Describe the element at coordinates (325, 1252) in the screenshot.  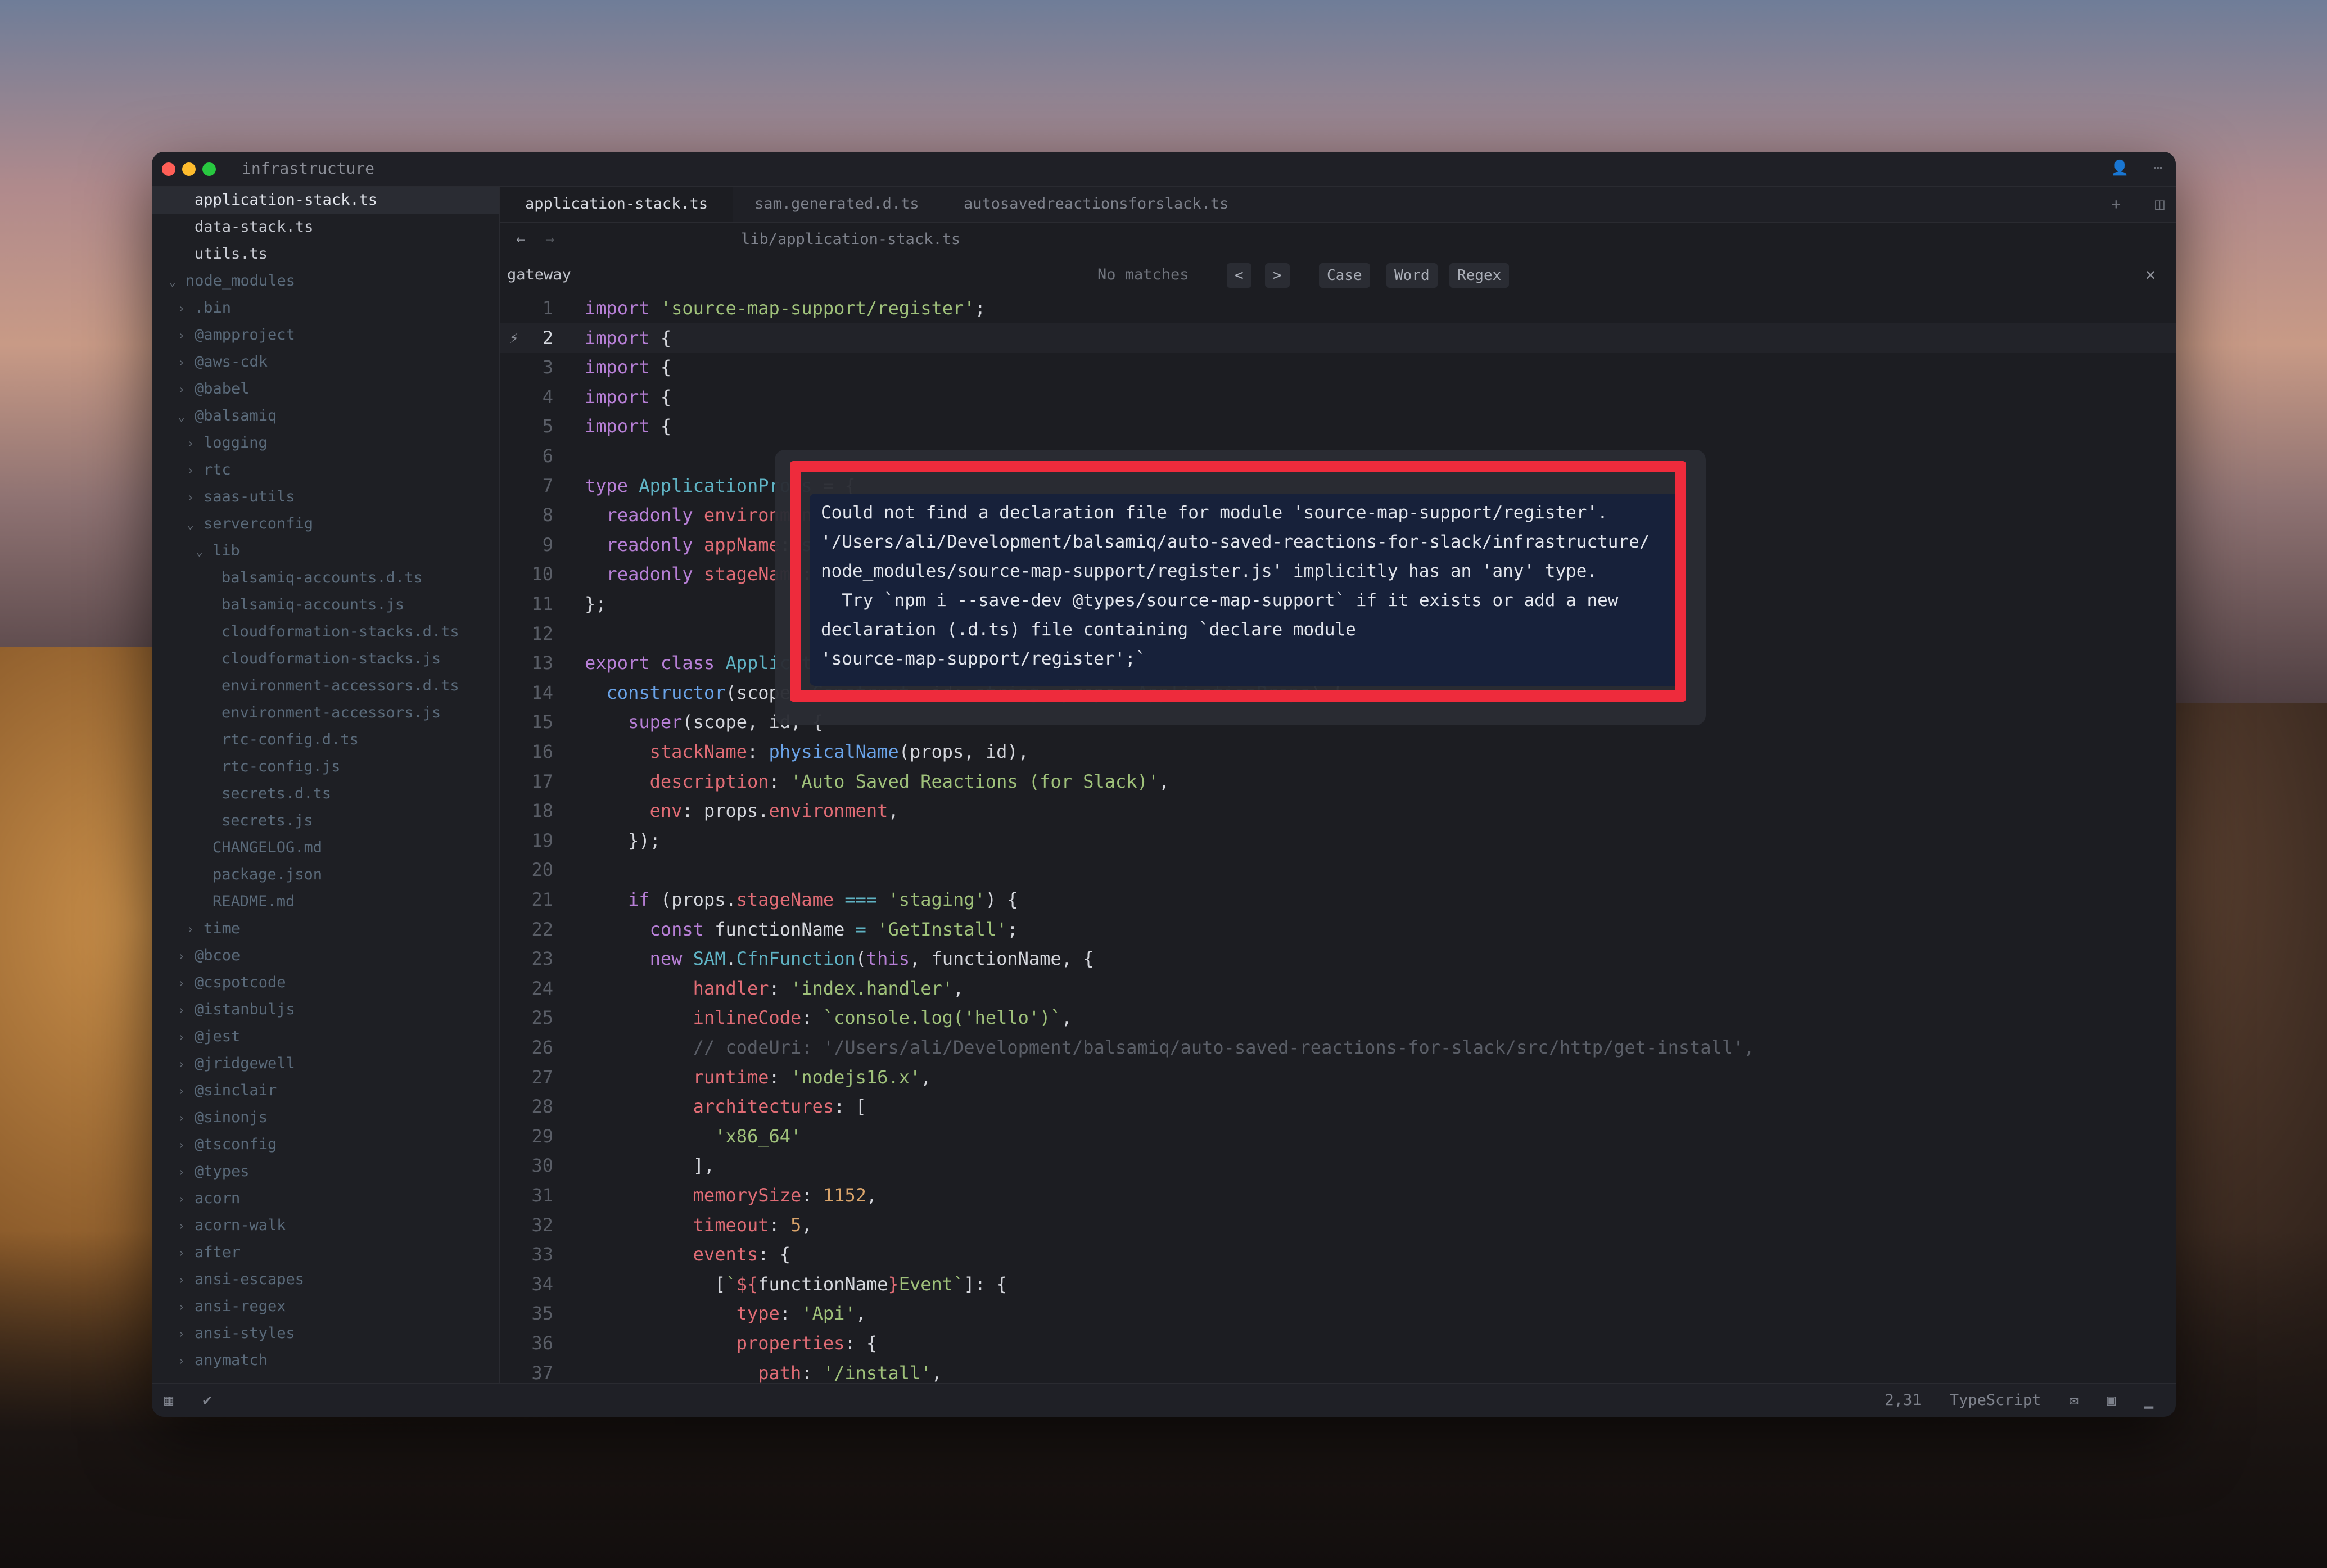
I see `tree-item: › after` at that location.